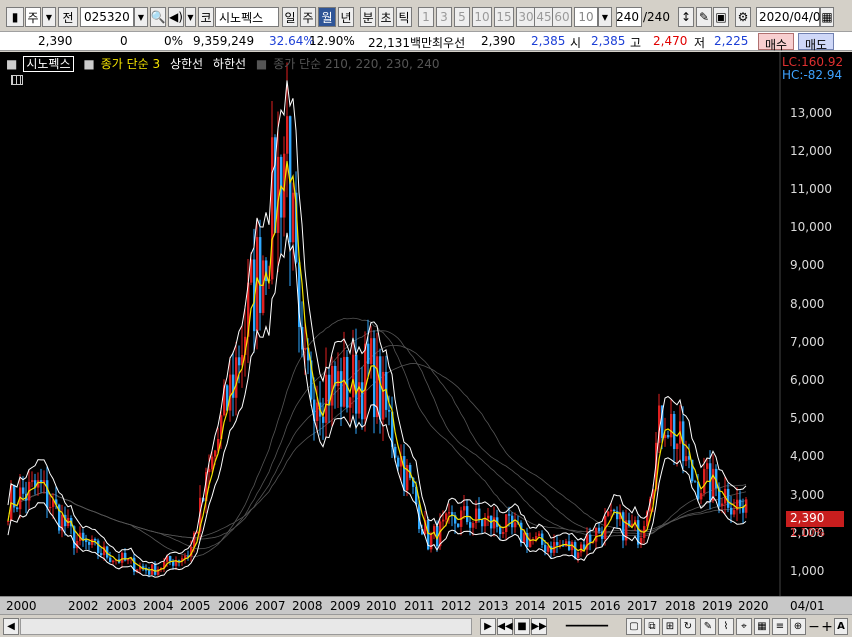 This screenshot has height=637, width=852. Describe the element at coordinates (686, 17) in the screenshot. I see `split-icon: ↕` at that location.